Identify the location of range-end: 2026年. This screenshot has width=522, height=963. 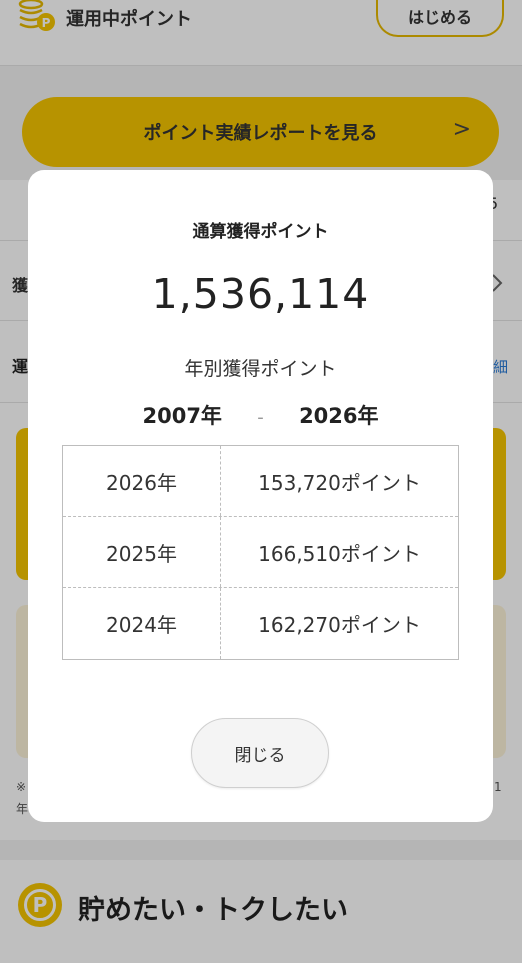
(339, 416).